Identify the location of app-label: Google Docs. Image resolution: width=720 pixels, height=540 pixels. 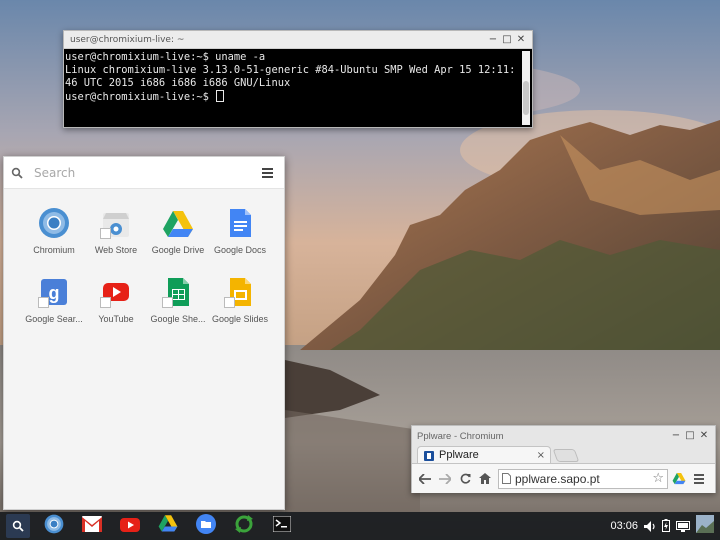
(240, 250).